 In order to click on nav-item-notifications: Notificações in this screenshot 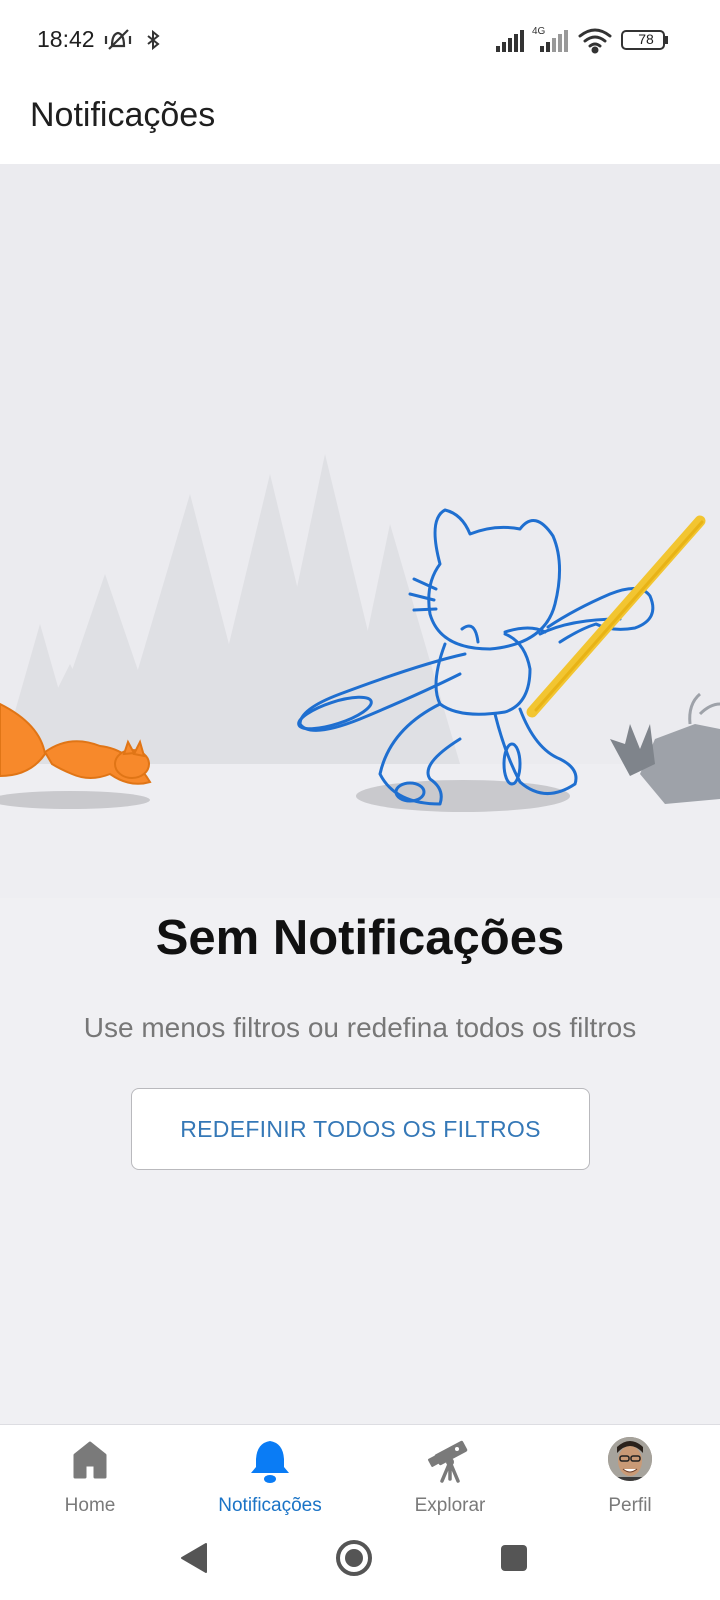, I will do `click(270, 1475)`.